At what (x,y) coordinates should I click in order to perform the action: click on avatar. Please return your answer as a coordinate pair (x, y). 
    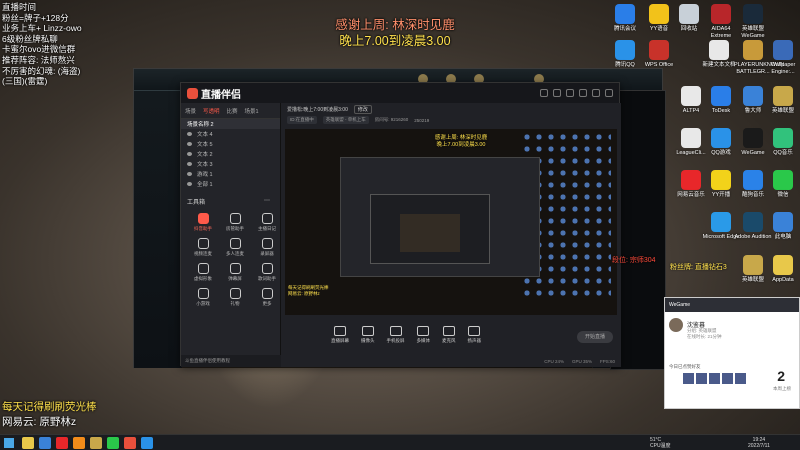
    Looking at the image, I should click on (676, 325).